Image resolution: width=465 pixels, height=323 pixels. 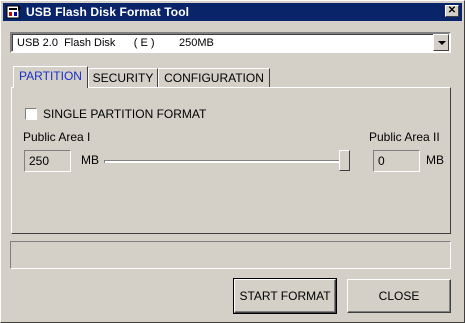 I want to click on tab-partition-label: PARTITION, so click(x=50, y=76).